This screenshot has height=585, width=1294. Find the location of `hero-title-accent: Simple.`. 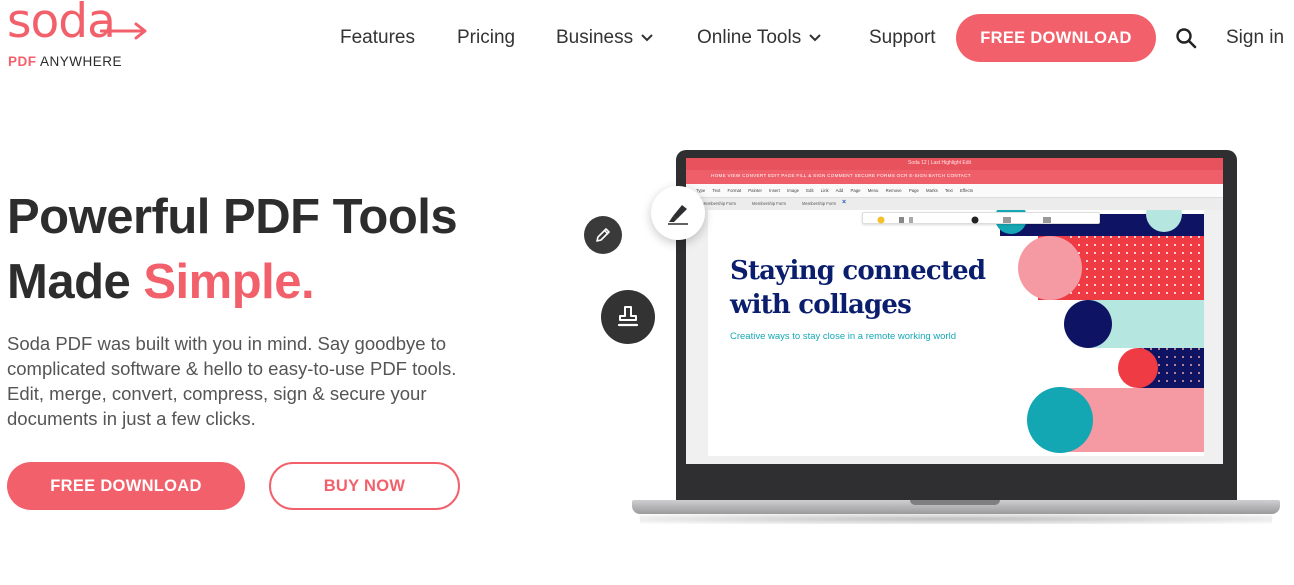

hero-title-accent: Simple. is located at coordinates (229, 282).